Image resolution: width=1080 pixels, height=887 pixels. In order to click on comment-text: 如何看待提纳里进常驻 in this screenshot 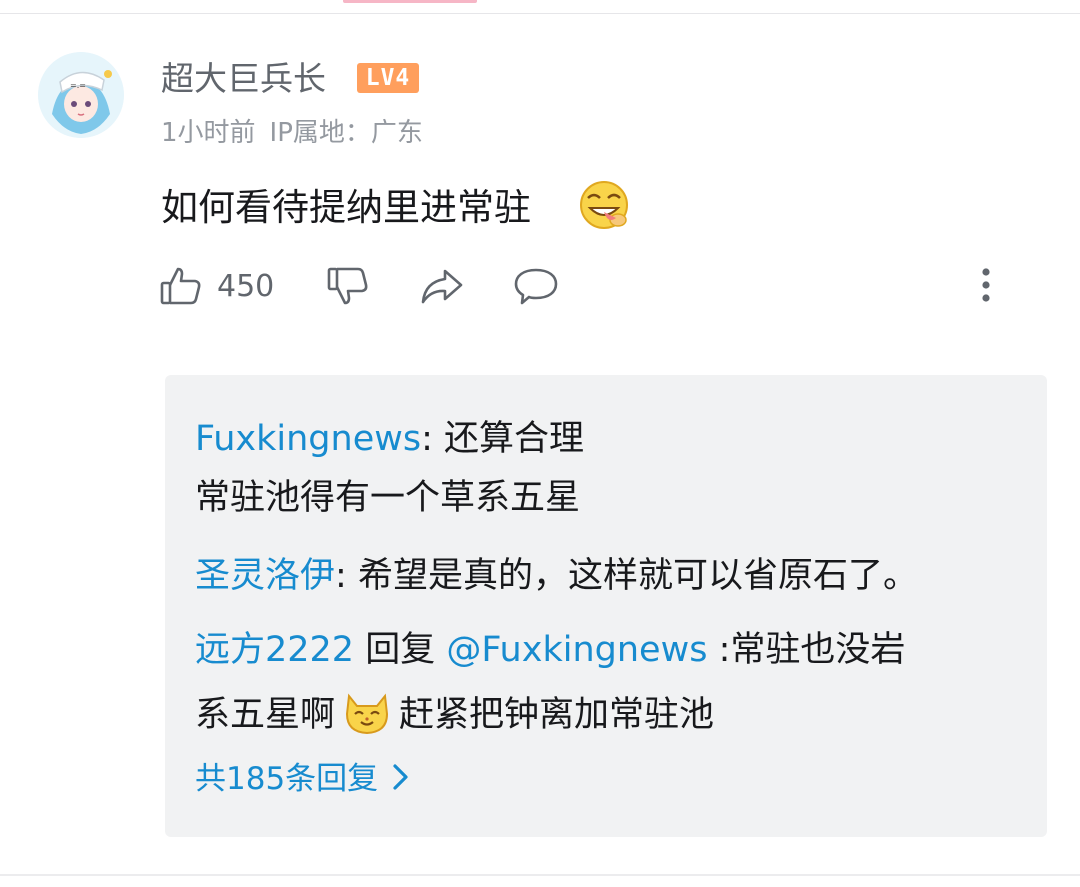, I will do `click(346, 207)`.